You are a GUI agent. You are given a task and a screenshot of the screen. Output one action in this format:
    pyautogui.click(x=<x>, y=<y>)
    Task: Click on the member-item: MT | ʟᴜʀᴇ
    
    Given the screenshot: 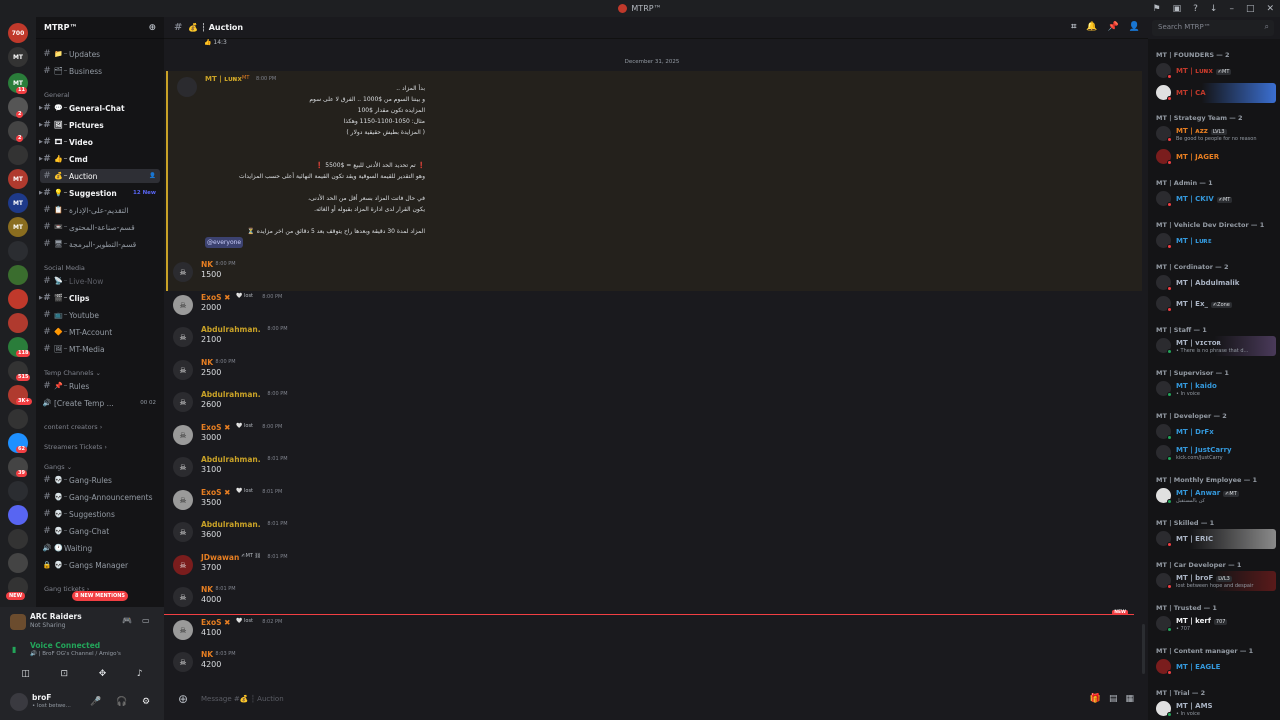 What is the action you would take?
    pyautogui.click(x=1214, y=241)
    